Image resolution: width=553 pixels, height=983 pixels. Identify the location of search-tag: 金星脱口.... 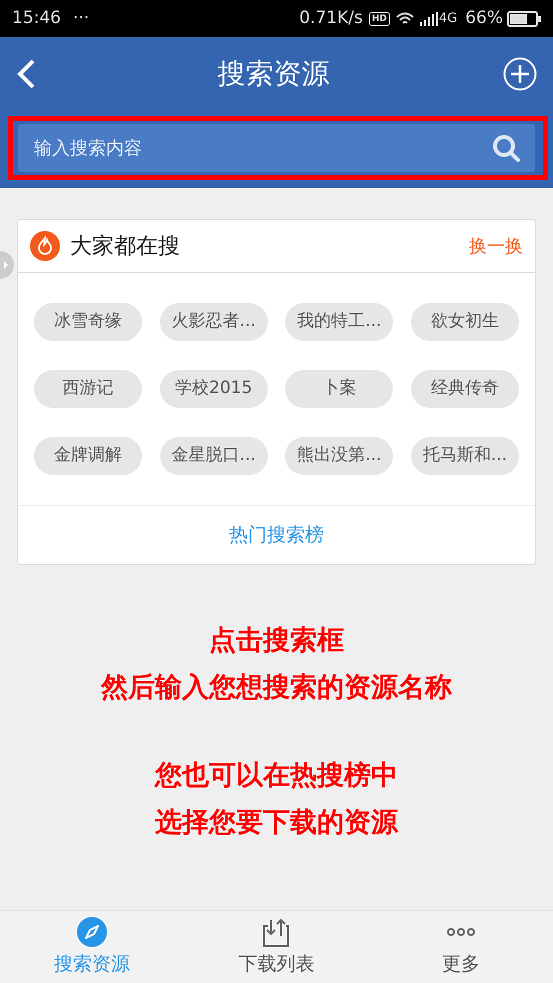
(214, 456).